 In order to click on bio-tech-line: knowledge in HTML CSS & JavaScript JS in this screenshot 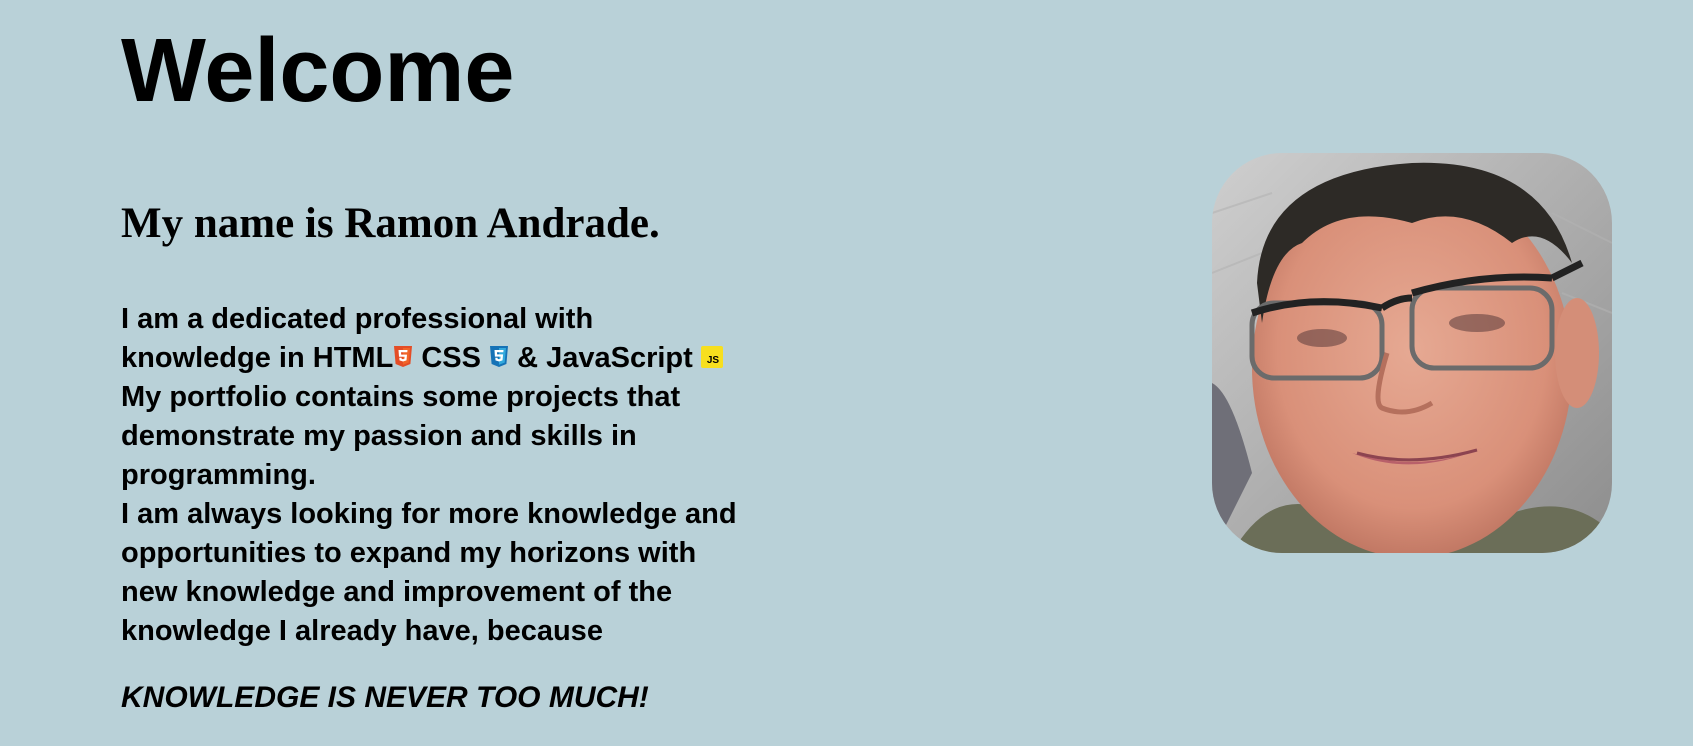, I will do `click(481, 358)`.